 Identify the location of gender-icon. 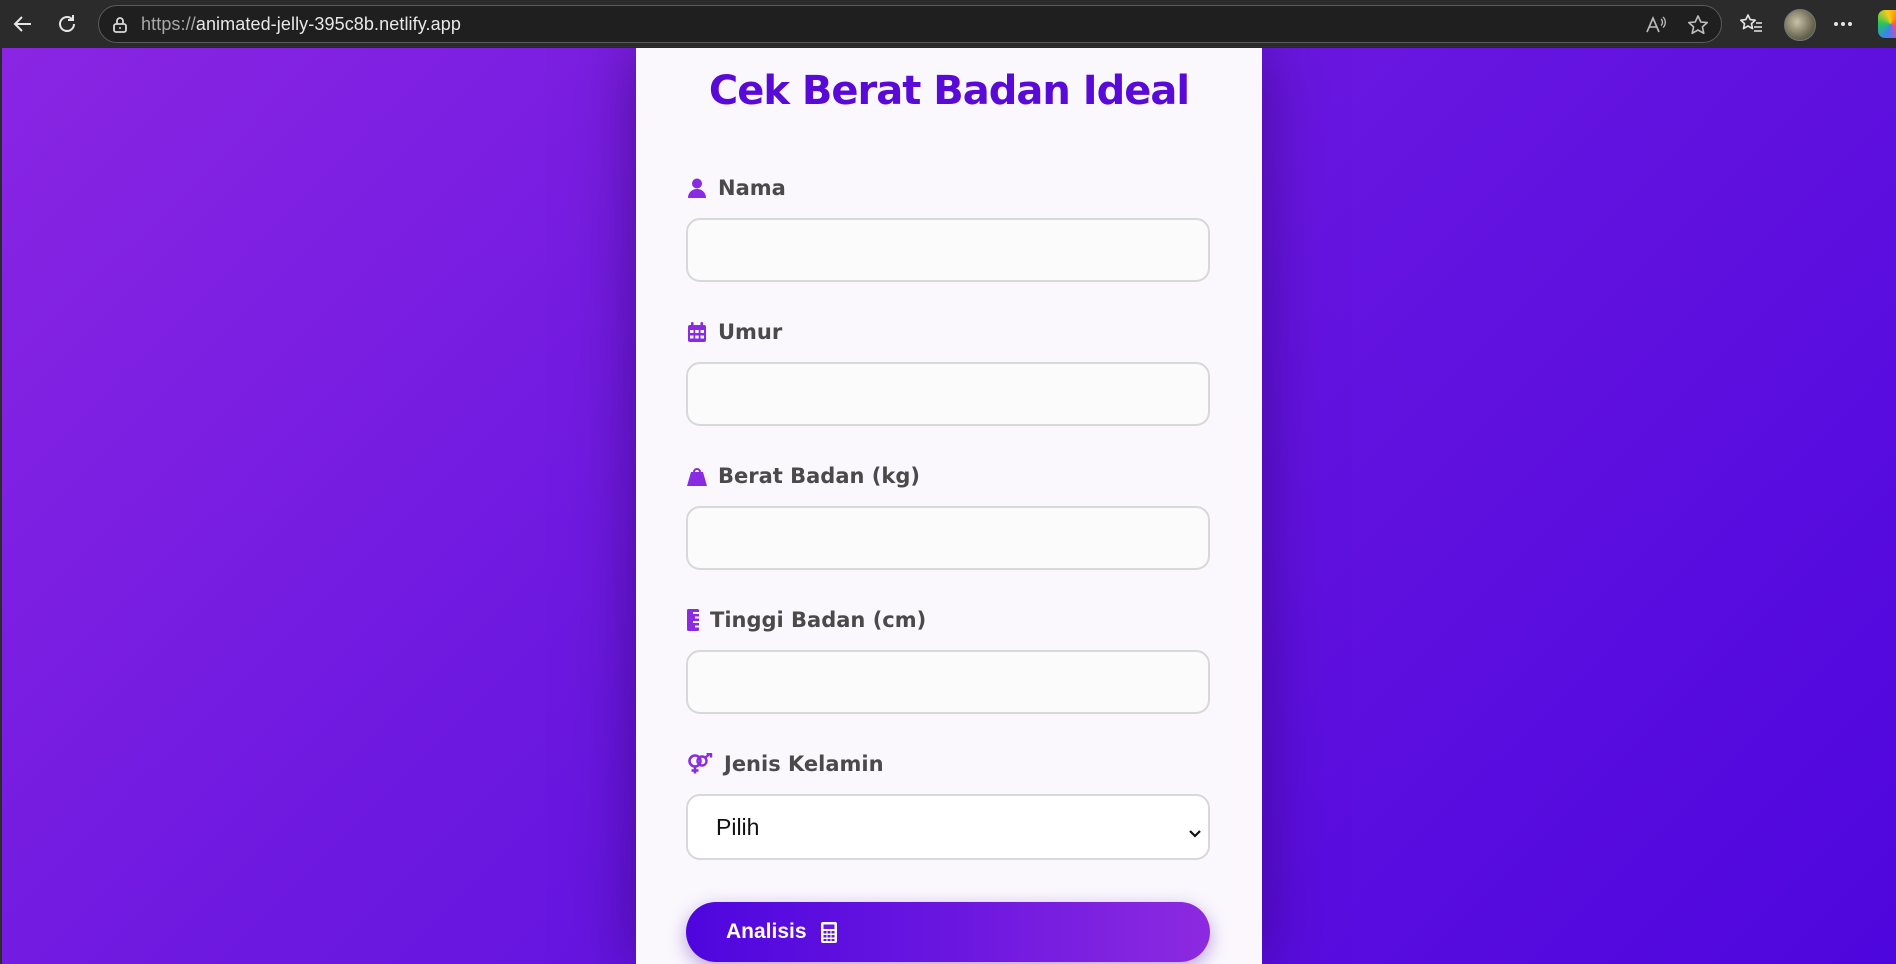
(700, 764).